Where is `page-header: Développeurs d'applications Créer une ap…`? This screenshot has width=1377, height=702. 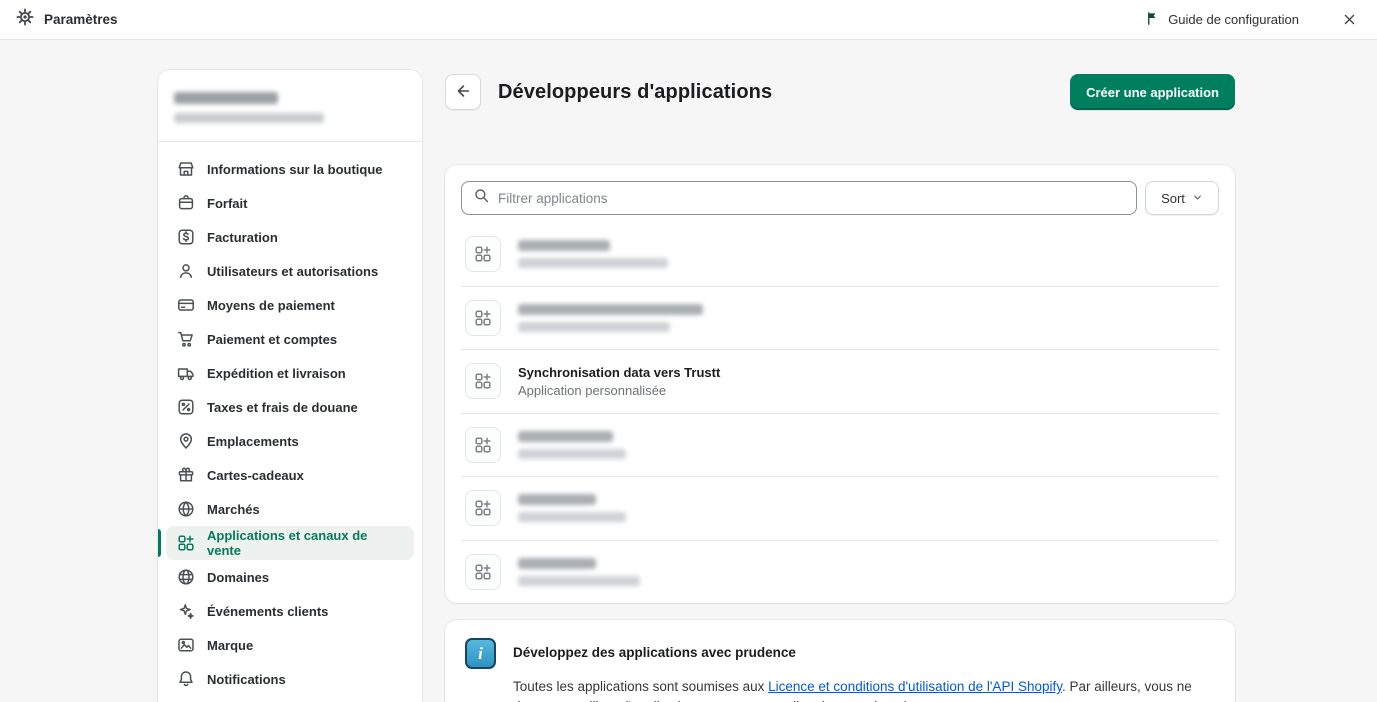 page-header: Développeurs d'applications Créer une ap… is located at coordinates (840, 92).